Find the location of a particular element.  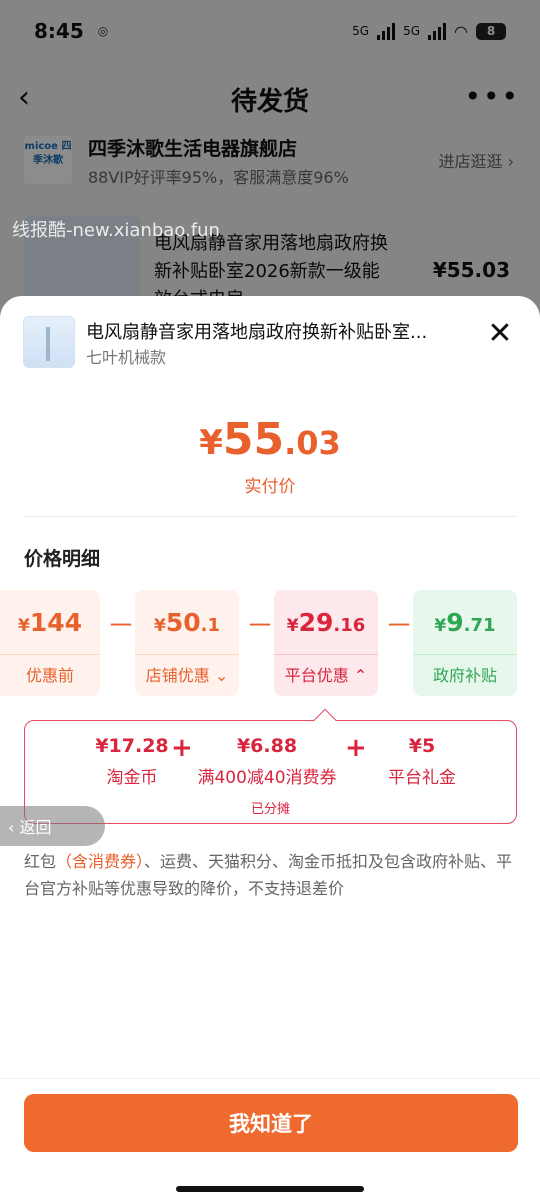

confirm-button: 我知道了 is located at coordinates (271, 1123).